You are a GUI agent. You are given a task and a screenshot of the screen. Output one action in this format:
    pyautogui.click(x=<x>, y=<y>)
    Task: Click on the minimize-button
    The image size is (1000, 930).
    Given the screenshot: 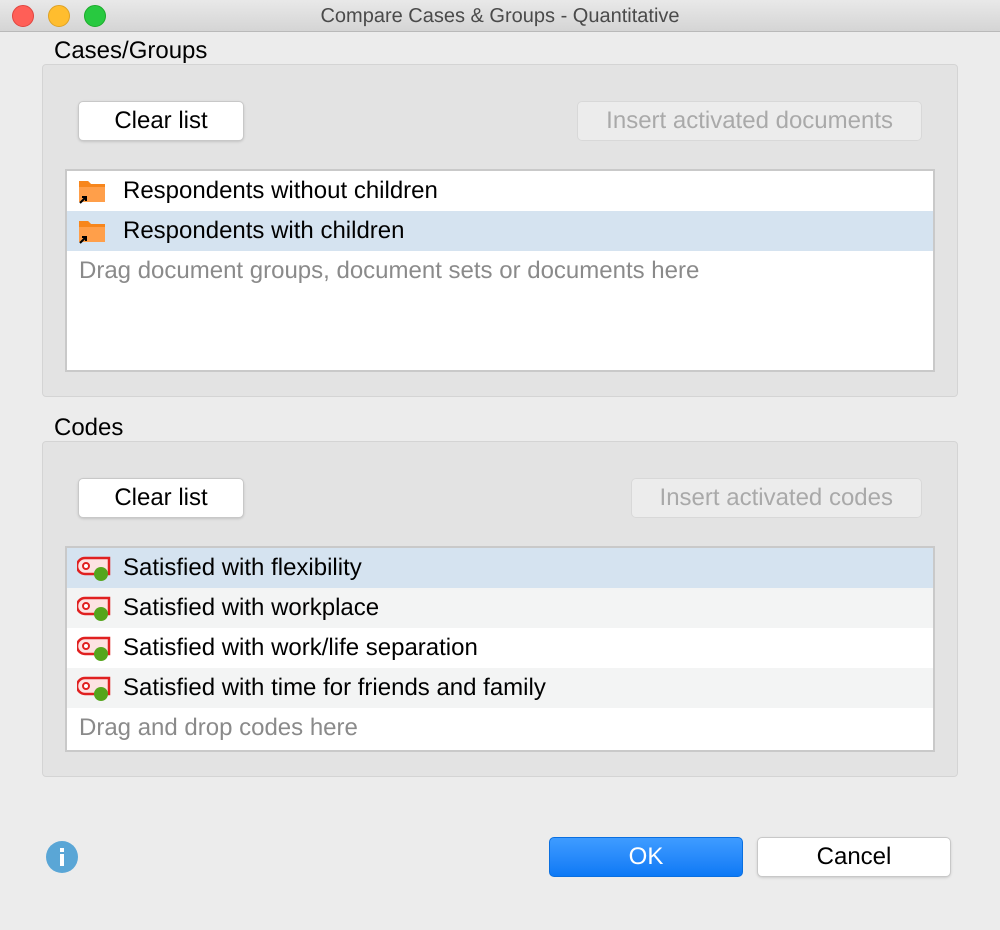 What is the action you would take?
    pyautogui.click(x=59, y=16)
    